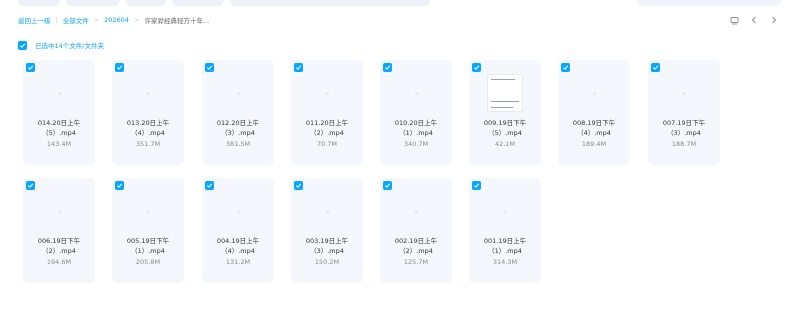 The height and width of the screenshot is (336, 800). Describe the element at coordinates (505, 93) in the screenshot. I see `document-preview` at that location.